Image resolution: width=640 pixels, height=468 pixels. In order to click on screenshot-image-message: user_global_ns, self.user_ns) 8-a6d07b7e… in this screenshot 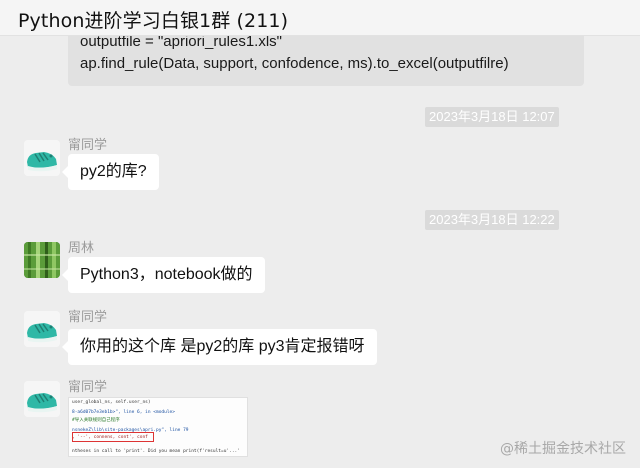, I will do `click(158, 427)`.